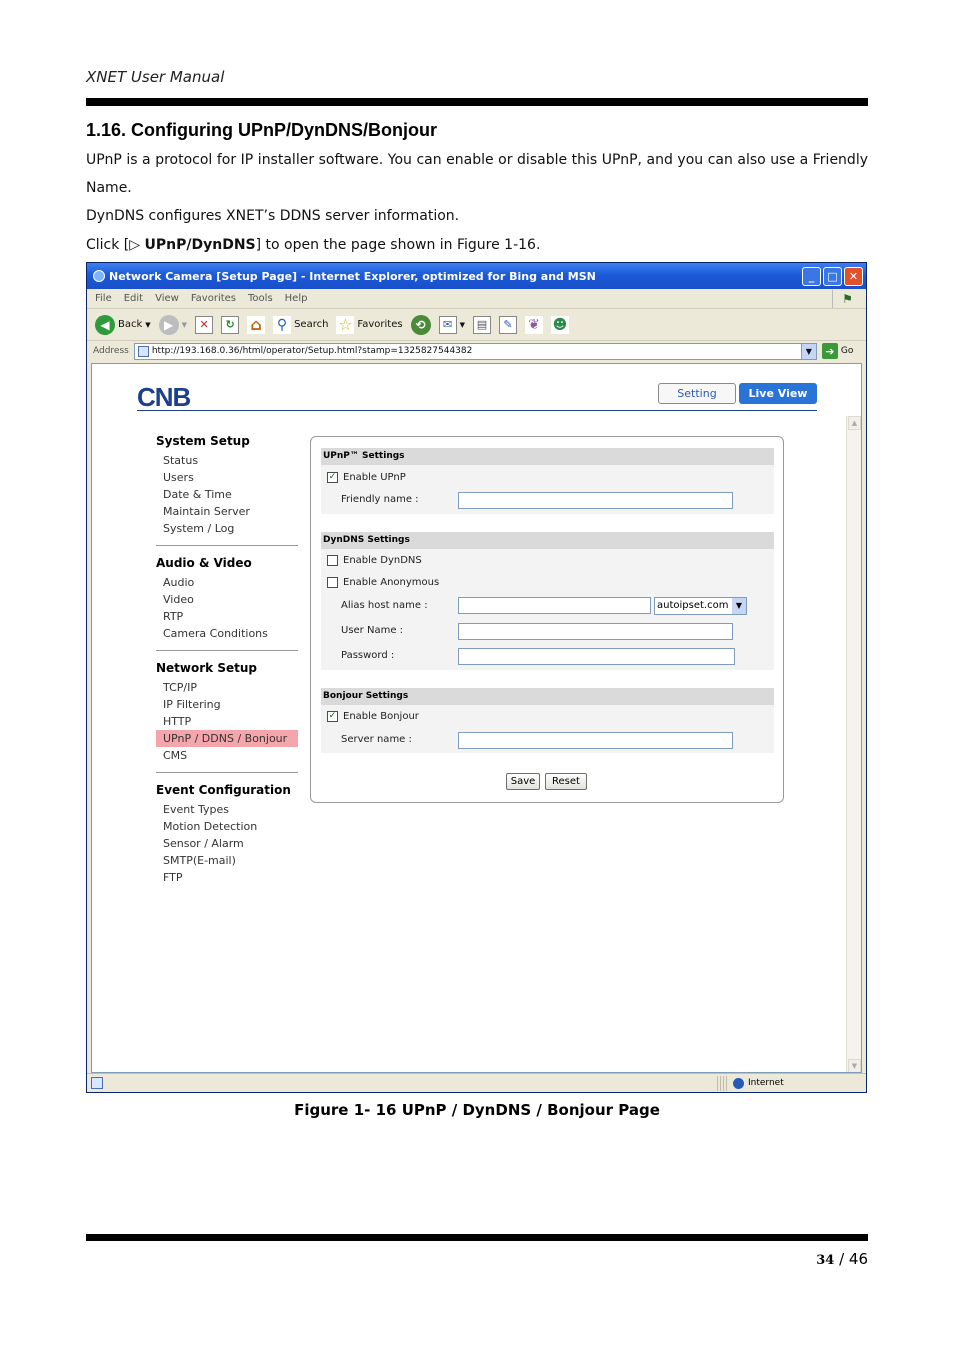 This screenshot has width=954, height=1350. Describe the element at coordinates (227, 687) in the screenshot. I see `nav-item-tcpip: TCP/IP` at that location.